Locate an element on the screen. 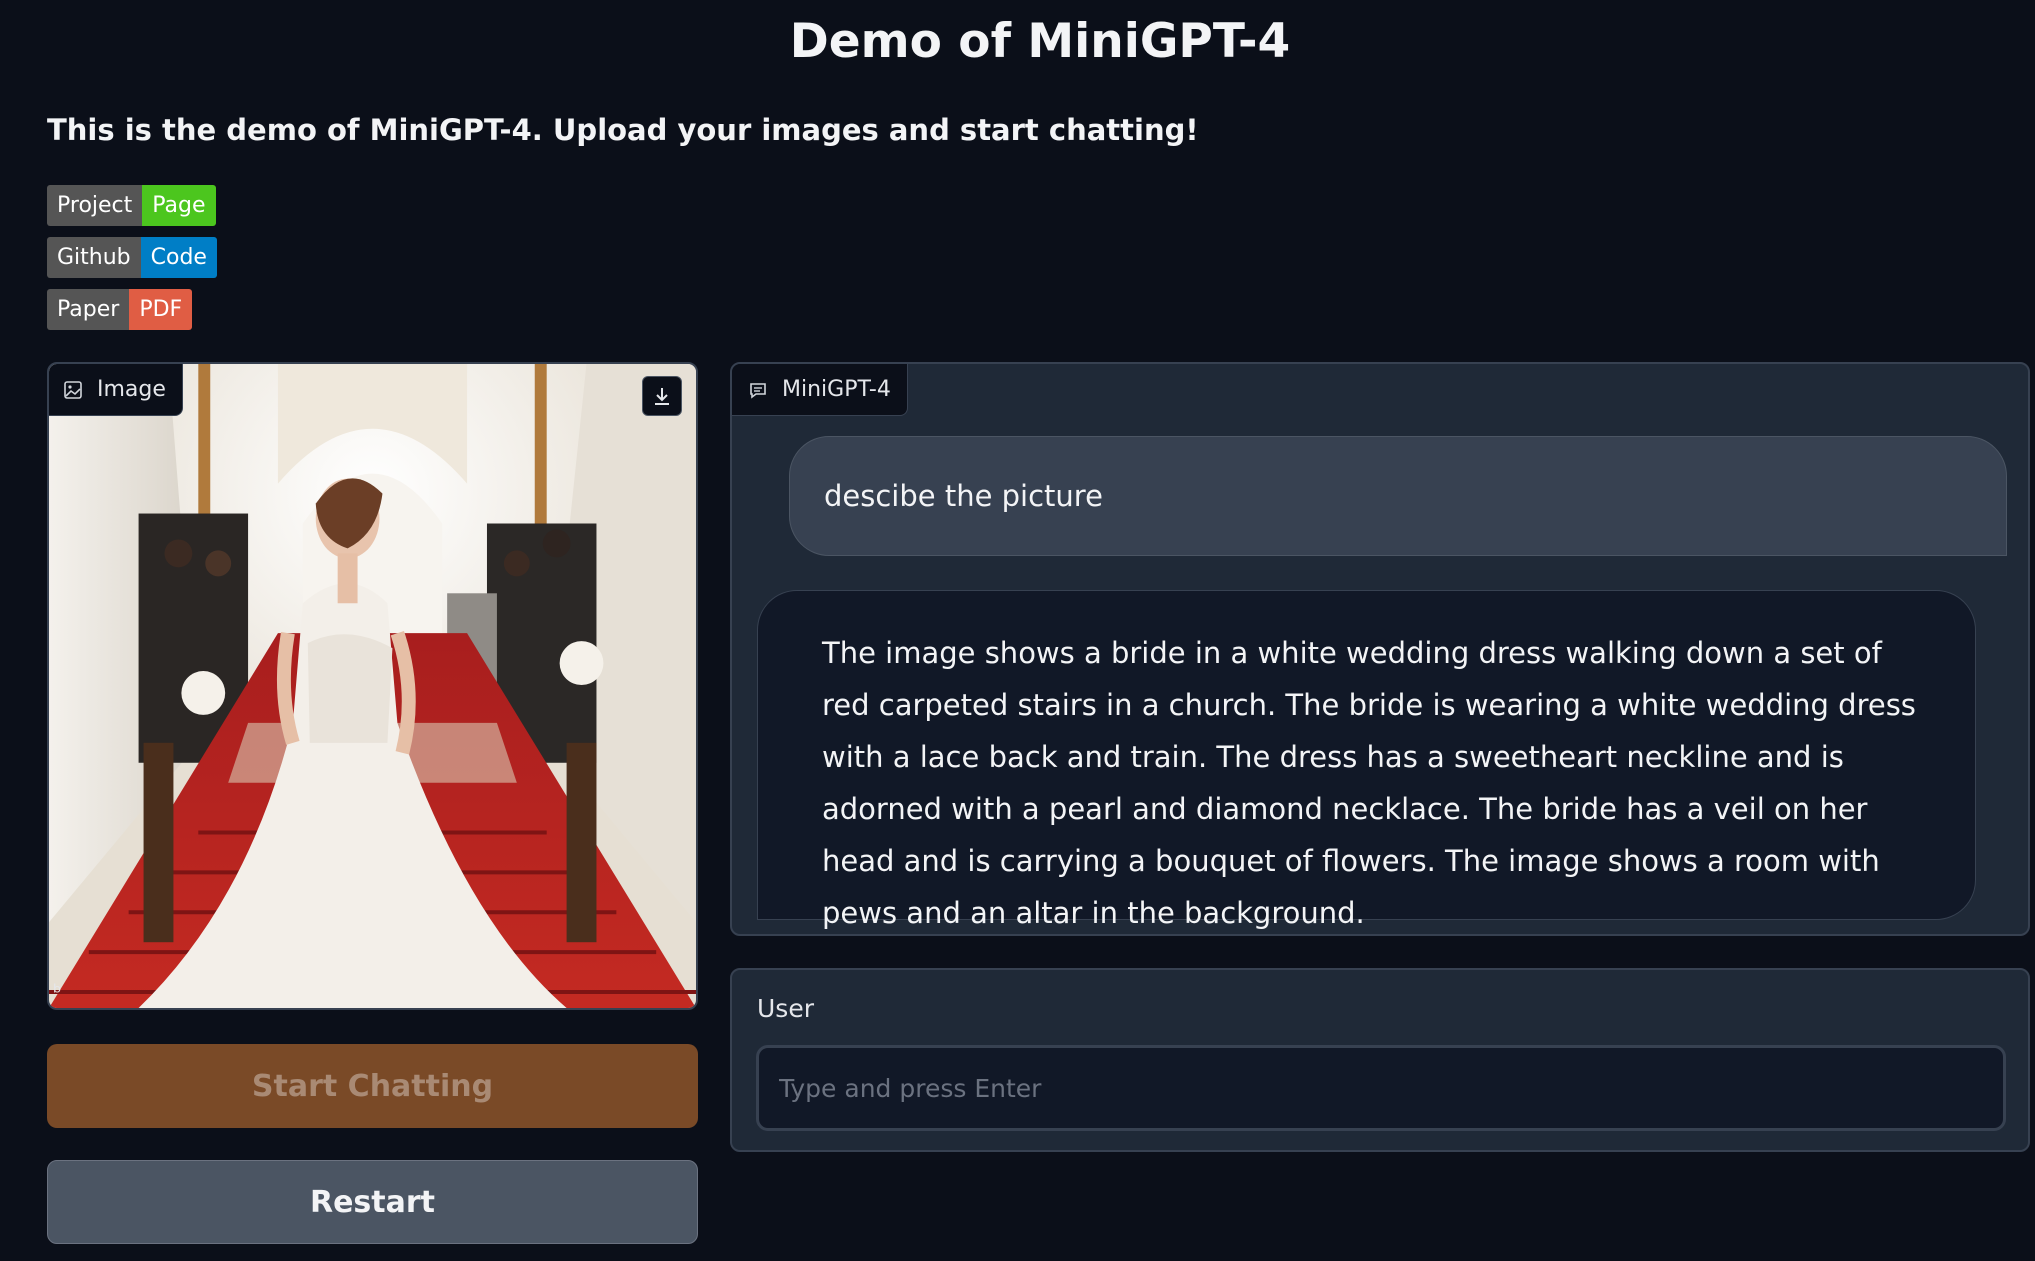 The width and height of the screenshot is (2035, 1261). bing-logo-icon: ᵇ is located at coordinates (57, 992).